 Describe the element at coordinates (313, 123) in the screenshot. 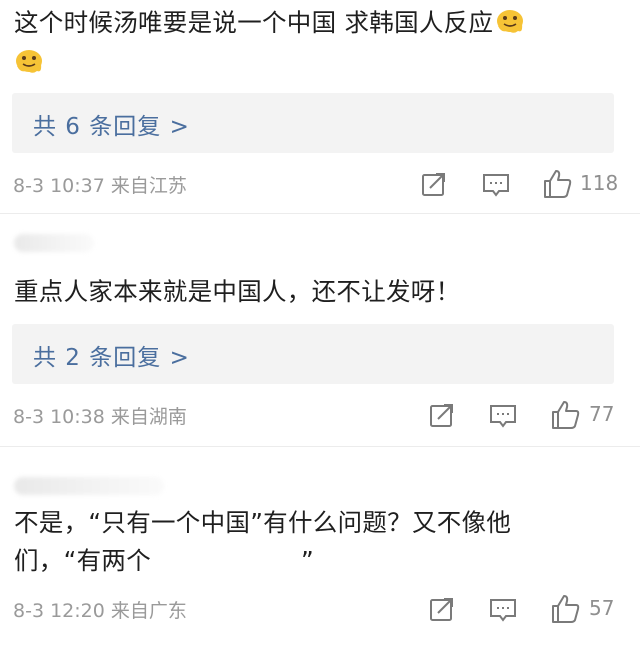

I see `replies-box: 共 6 条回复 >` at that location.